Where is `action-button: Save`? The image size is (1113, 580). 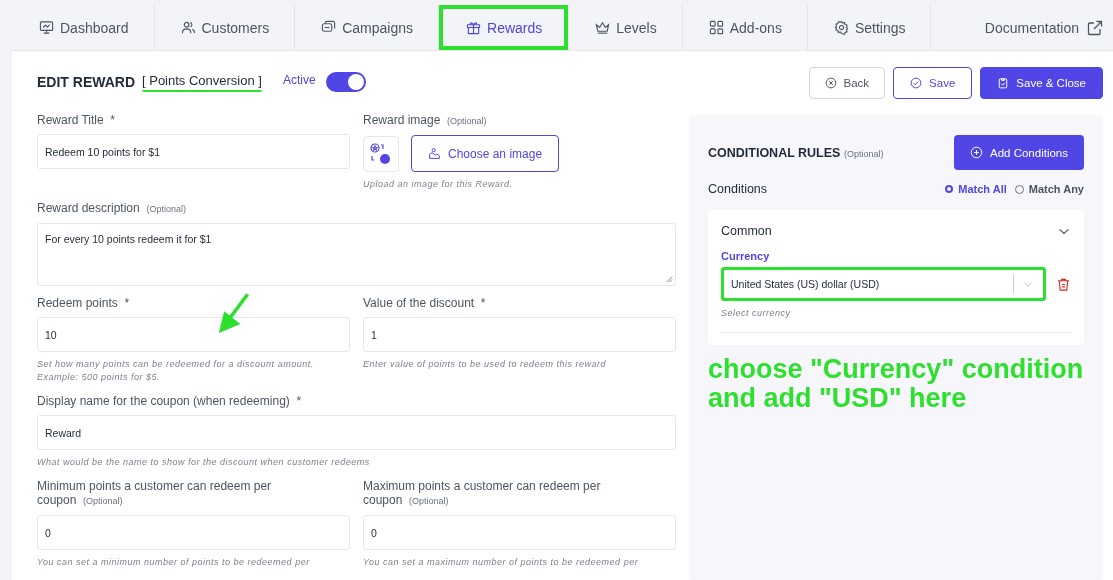
action-button: Save is located at coordinates (933, 83).